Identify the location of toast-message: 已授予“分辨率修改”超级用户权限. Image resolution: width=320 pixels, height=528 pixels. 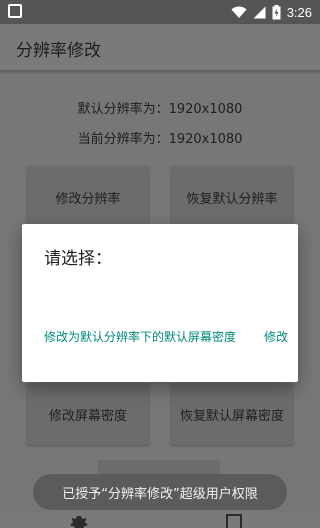
(160, 494).